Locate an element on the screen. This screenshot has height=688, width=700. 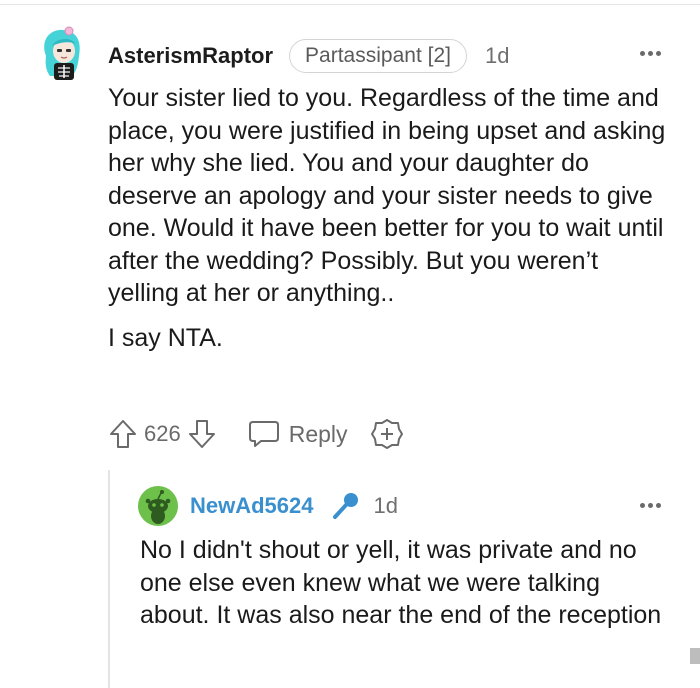
comment-header: AsterismRaptor Partassipant [2] 1d is located at coordinates (308, 56).